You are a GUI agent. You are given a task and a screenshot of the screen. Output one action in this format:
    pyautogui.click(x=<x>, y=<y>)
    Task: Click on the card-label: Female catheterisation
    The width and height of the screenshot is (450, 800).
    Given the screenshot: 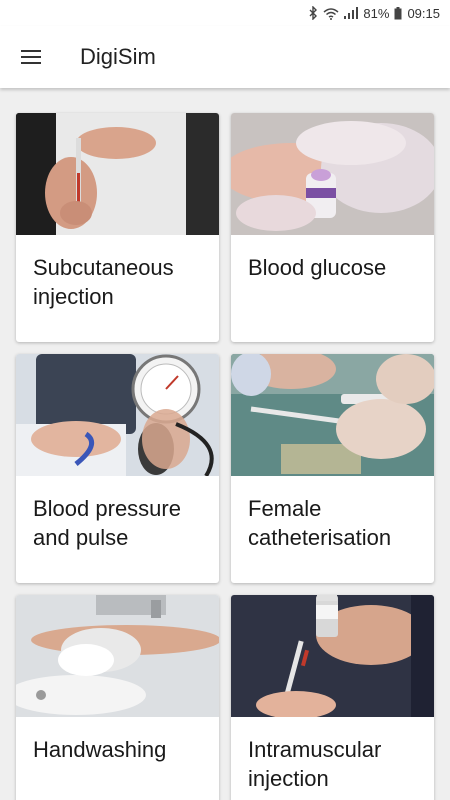 What is the action you would take?
    pyautogui.click(x=320, y=523)
    